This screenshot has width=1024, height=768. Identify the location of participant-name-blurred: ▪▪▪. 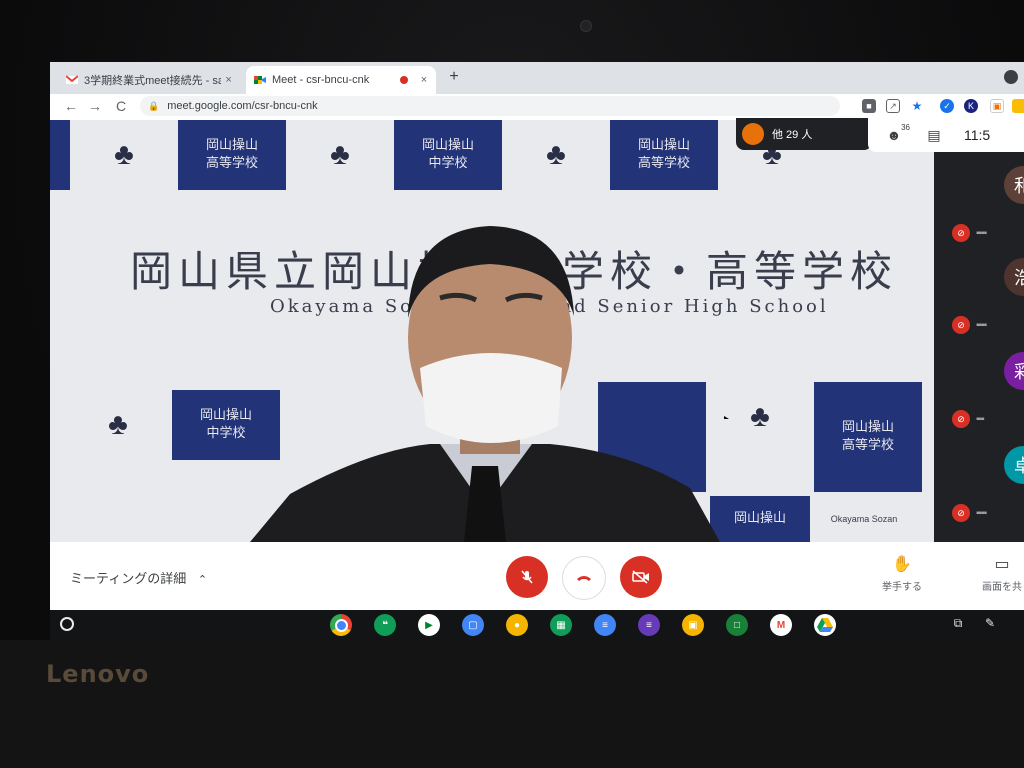
(980, 419).